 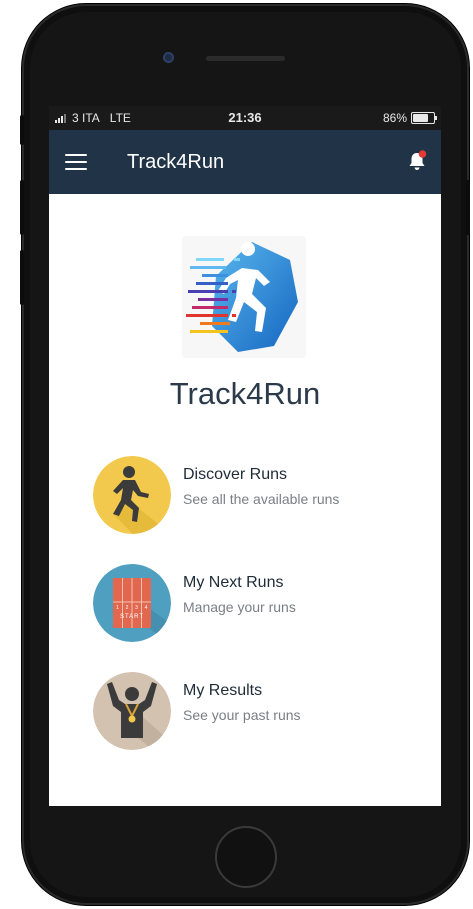 What do you see at coordinates (132, 617) in the screenshot?
I see `start-label: START` at bounding box center [132, 617].